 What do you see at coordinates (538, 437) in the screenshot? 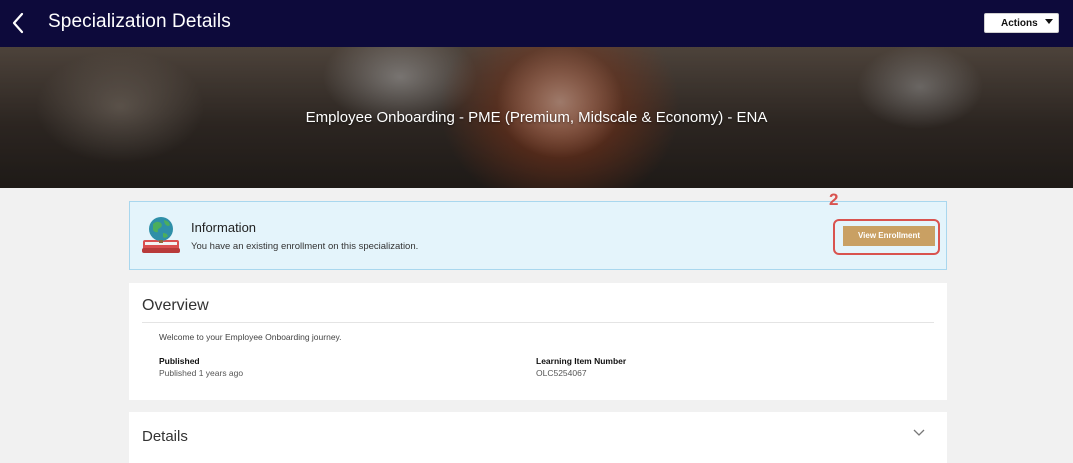
I see `details-section: Details` at bounding box center [538, 437].